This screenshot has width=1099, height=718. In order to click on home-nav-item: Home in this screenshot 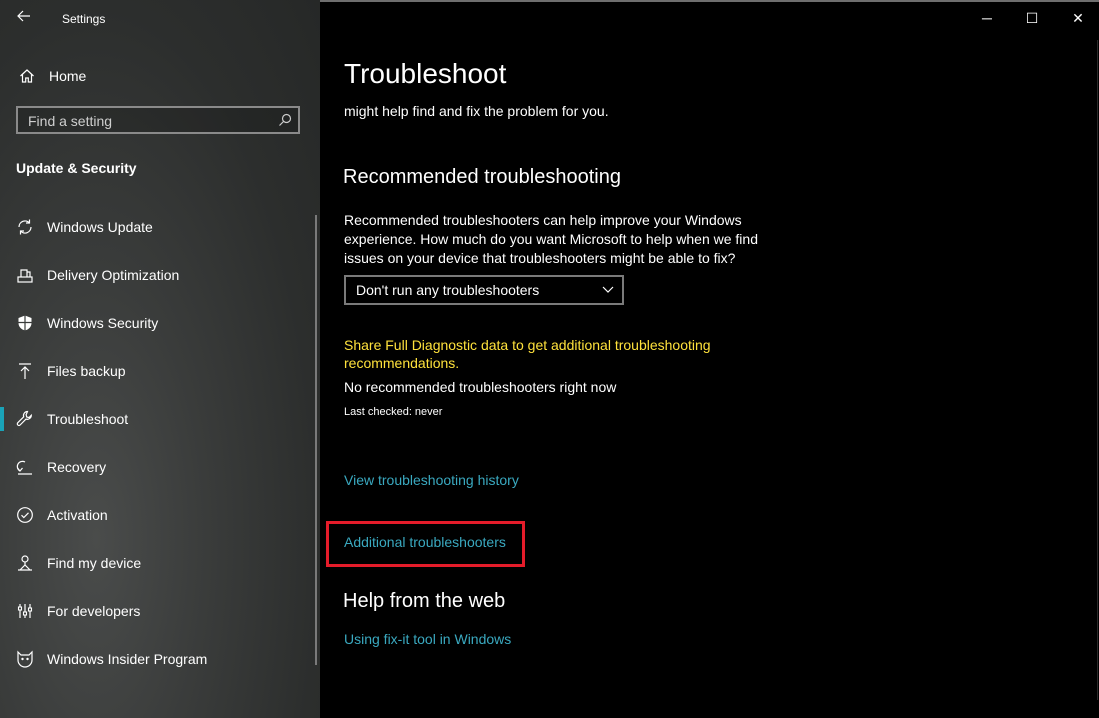, I will do `click(51, 76)`.